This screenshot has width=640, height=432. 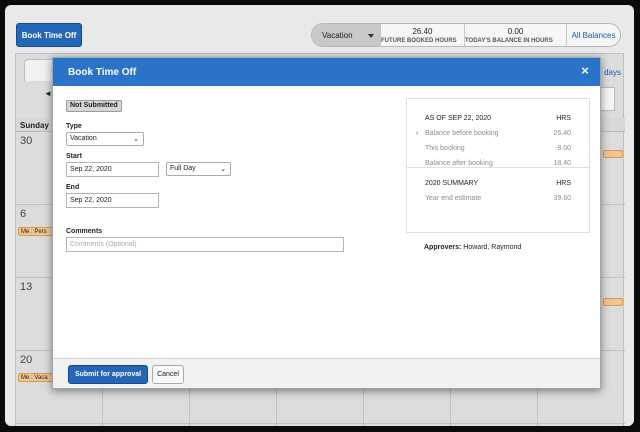 What do you see at coordinates (612, 72) in the screenshot?
I see `days-link: days` at bounding box center [612, 72].